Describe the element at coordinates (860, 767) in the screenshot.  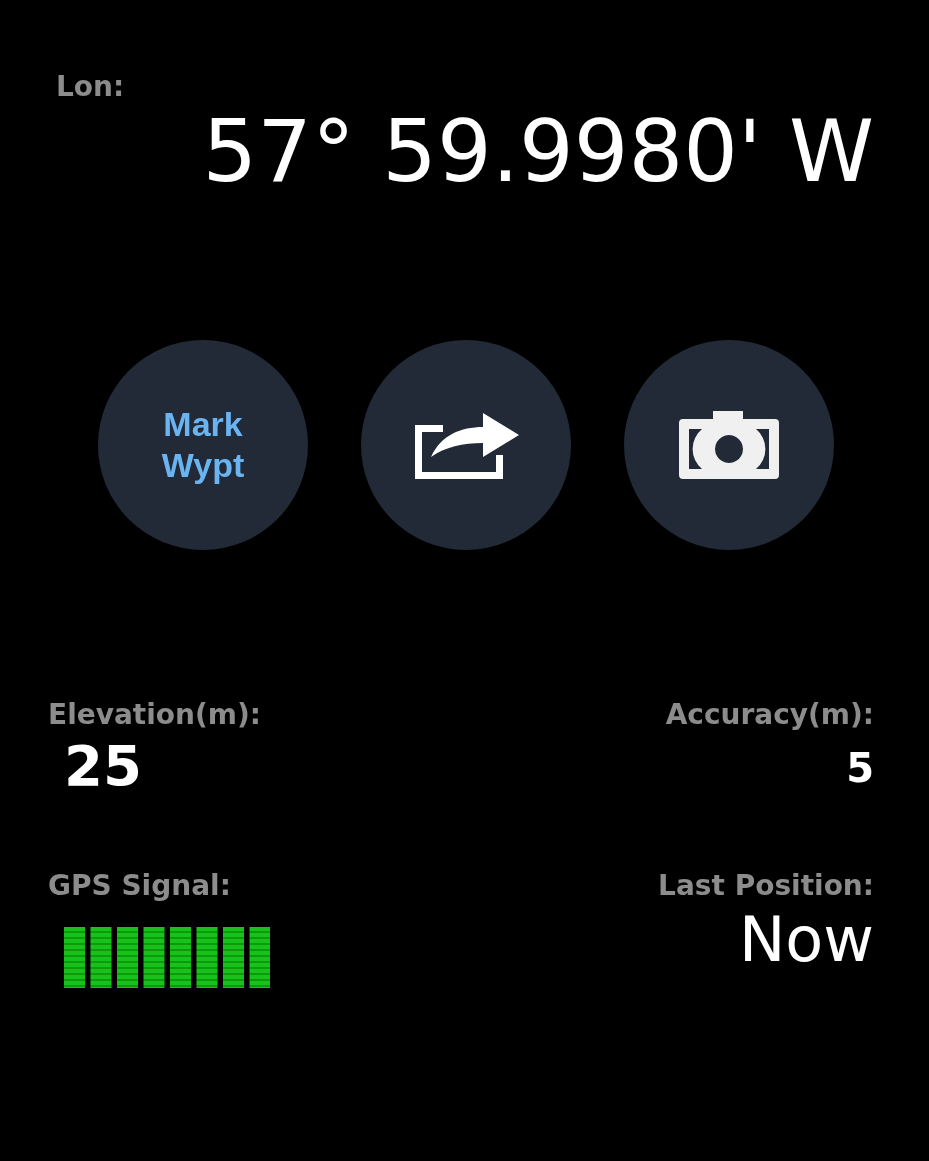
I see `stat-value: 5` at that location.